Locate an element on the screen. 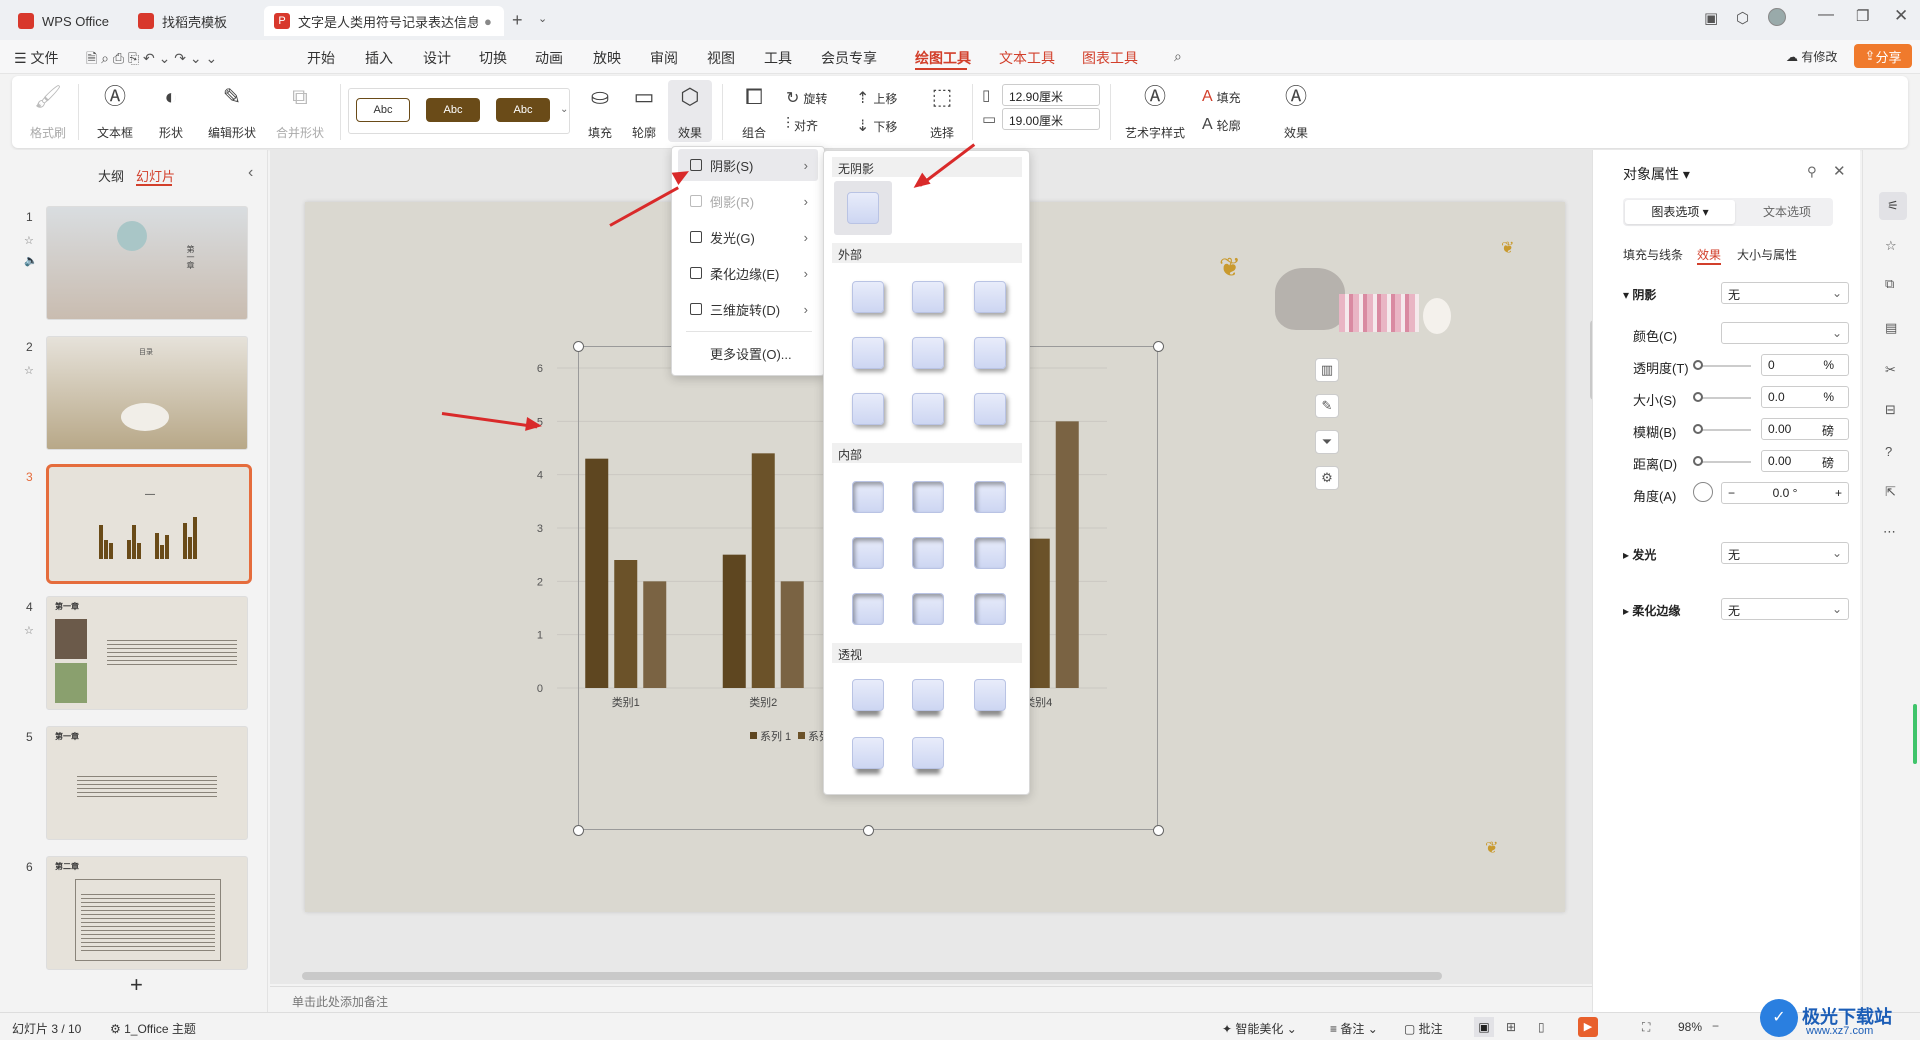 The width and height of the screenshot is (1920, 1040). merge-shape-button: ⧉ 合并形状 is located at coordinates (300, 112).